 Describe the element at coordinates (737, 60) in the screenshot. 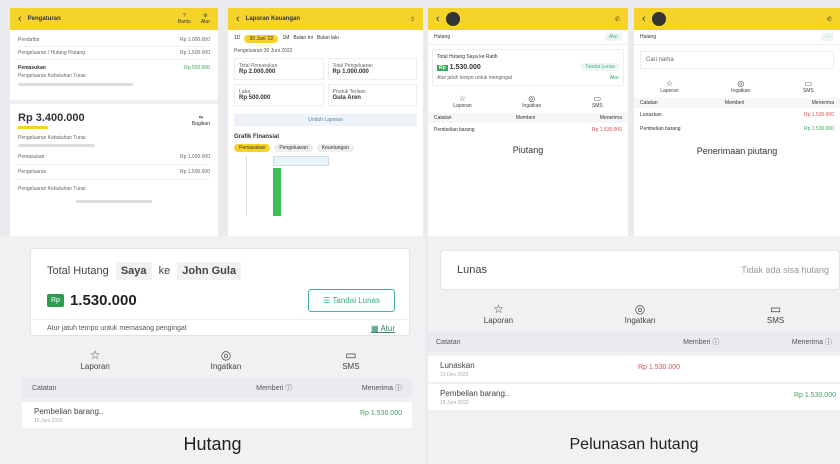

I see `search-field: Cari nama` at that location.